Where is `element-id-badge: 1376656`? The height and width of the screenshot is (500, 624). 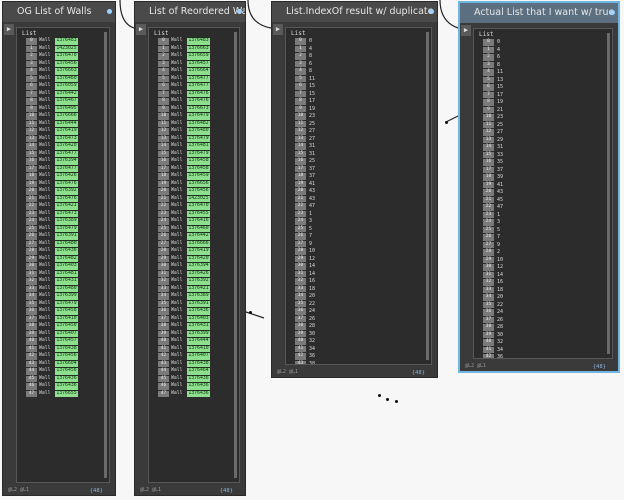 element-id-badge: 1376656 is located at coordinates (198, 183).